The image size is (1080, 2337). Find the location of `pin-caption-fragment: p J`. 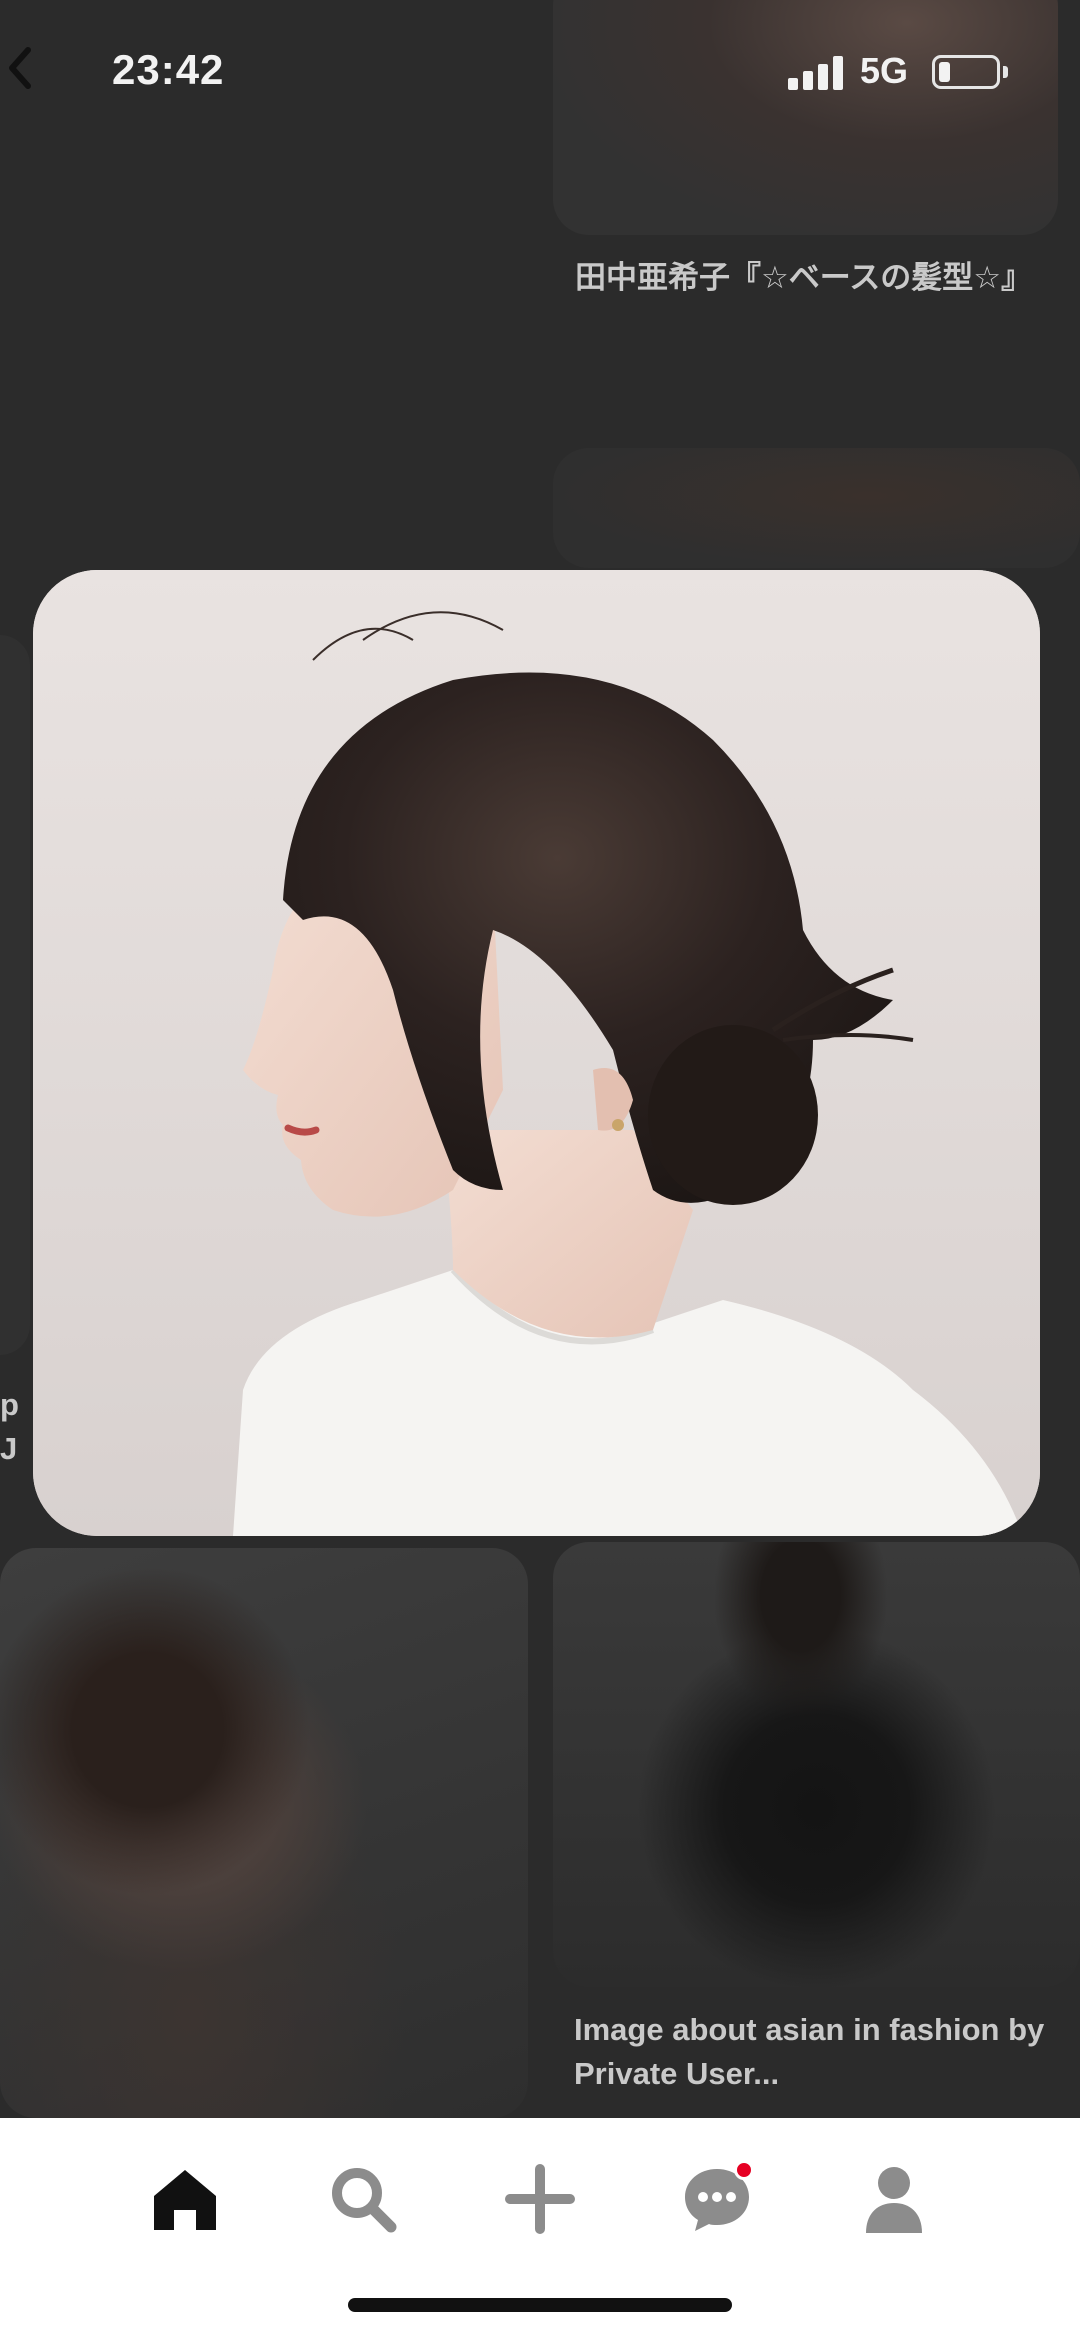

pin-caption-fragment: p J is located at coordinates (15, 1428).